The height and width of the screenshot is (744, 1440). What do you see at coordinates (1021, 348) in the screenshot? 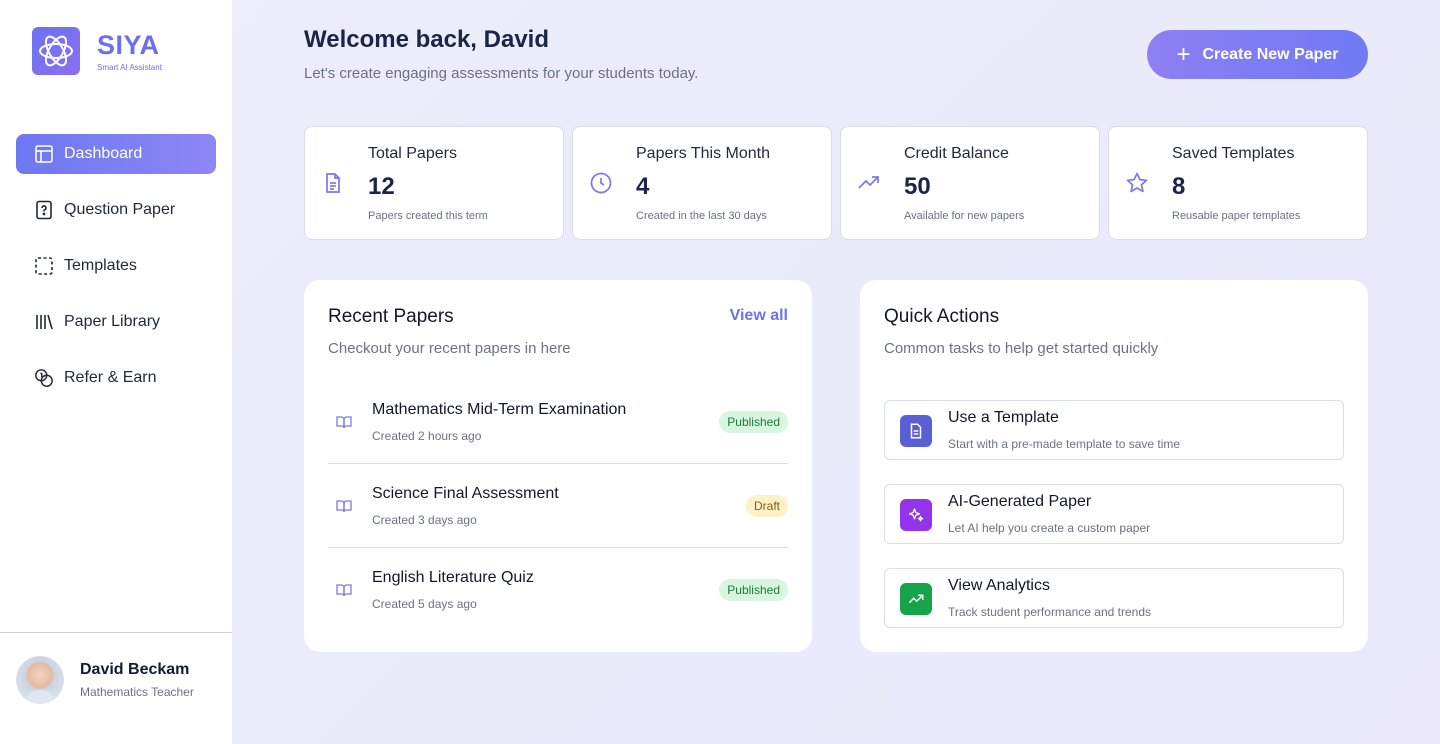
I see `card-subtitle: Common tasks to help get started quickly` at bounding box center [1021, 348].